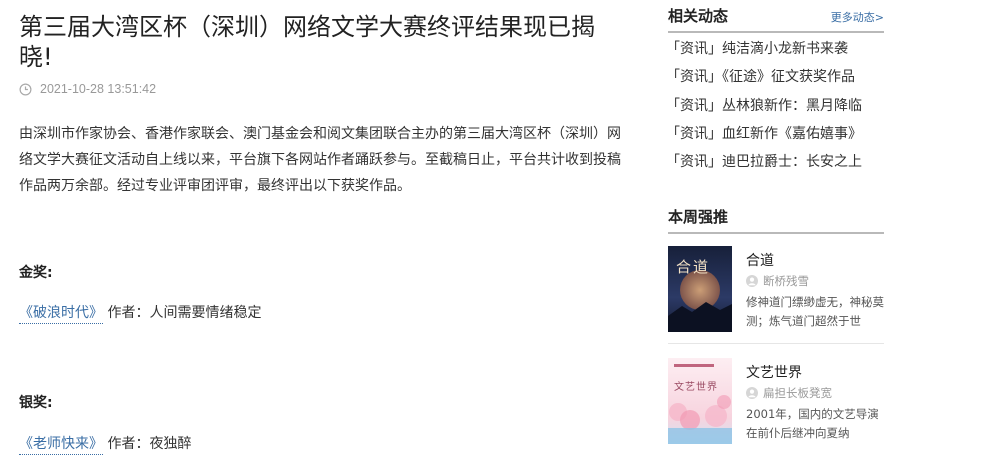  I want to click on related-news-item: 「资讯」迪巴拉爵士：长安之上, so click(776, 165).